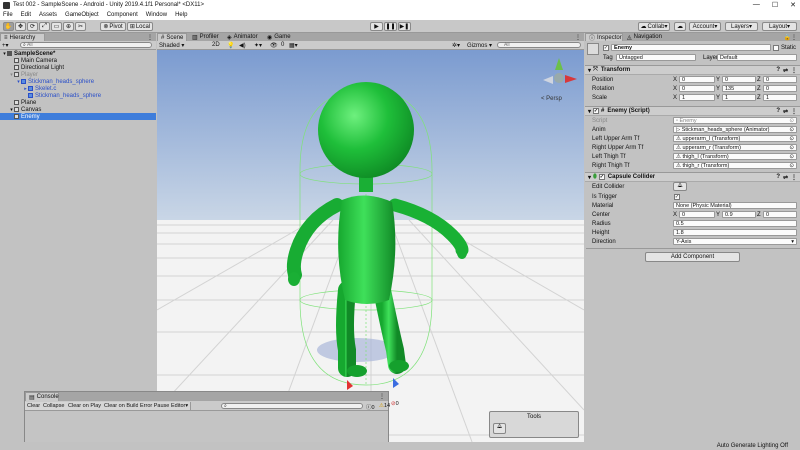 The image size is (800, 450). I want to click on camera-icon: ✲▾, so click(456, 45).